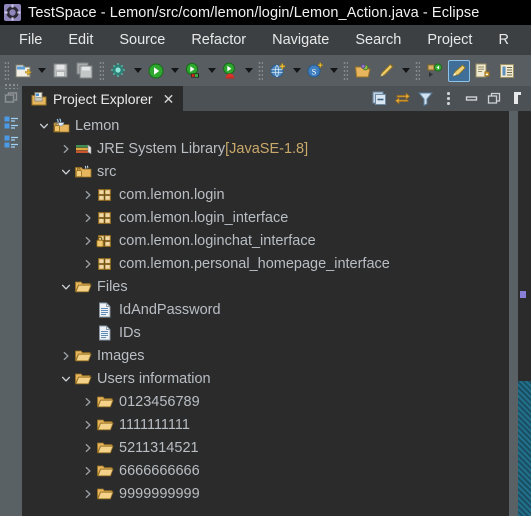  Describe the element at coordinates (61, 126) in the screenshot. I see `java-project-icon` at that location.